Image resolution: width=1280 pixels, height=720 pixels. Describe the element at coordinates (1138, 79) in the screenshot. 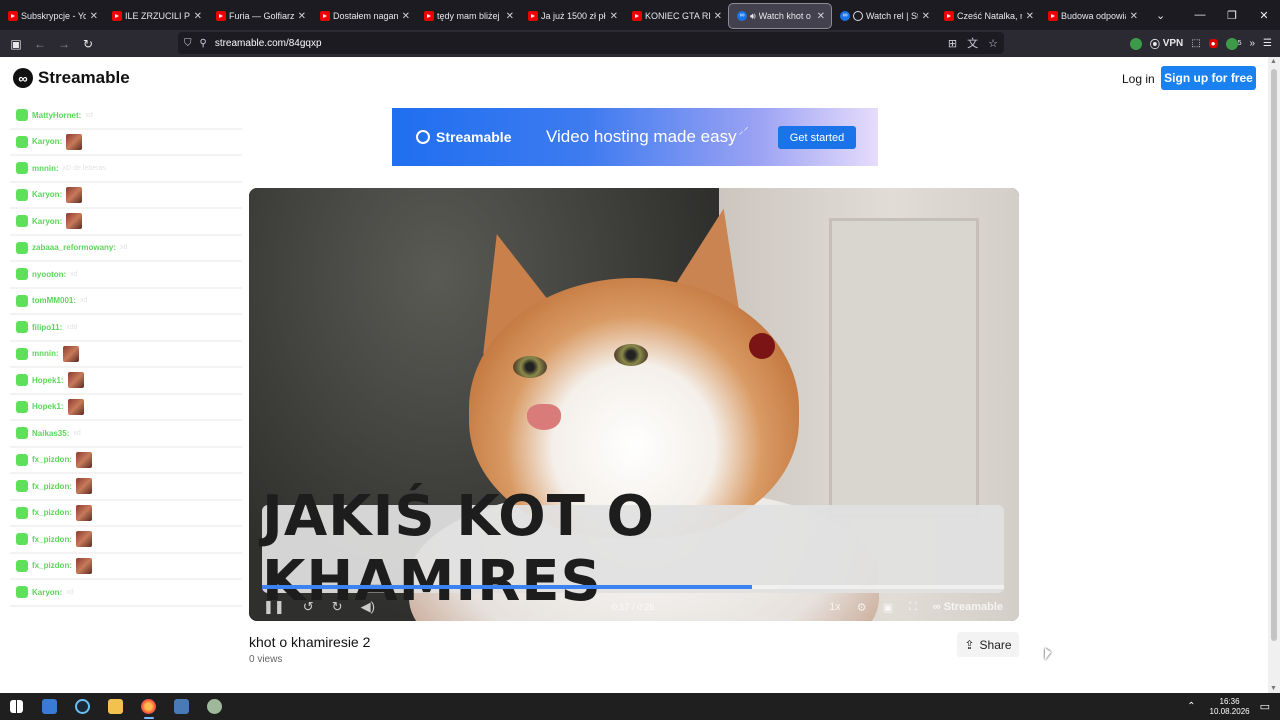

I see `login-link: Log in` at that location.